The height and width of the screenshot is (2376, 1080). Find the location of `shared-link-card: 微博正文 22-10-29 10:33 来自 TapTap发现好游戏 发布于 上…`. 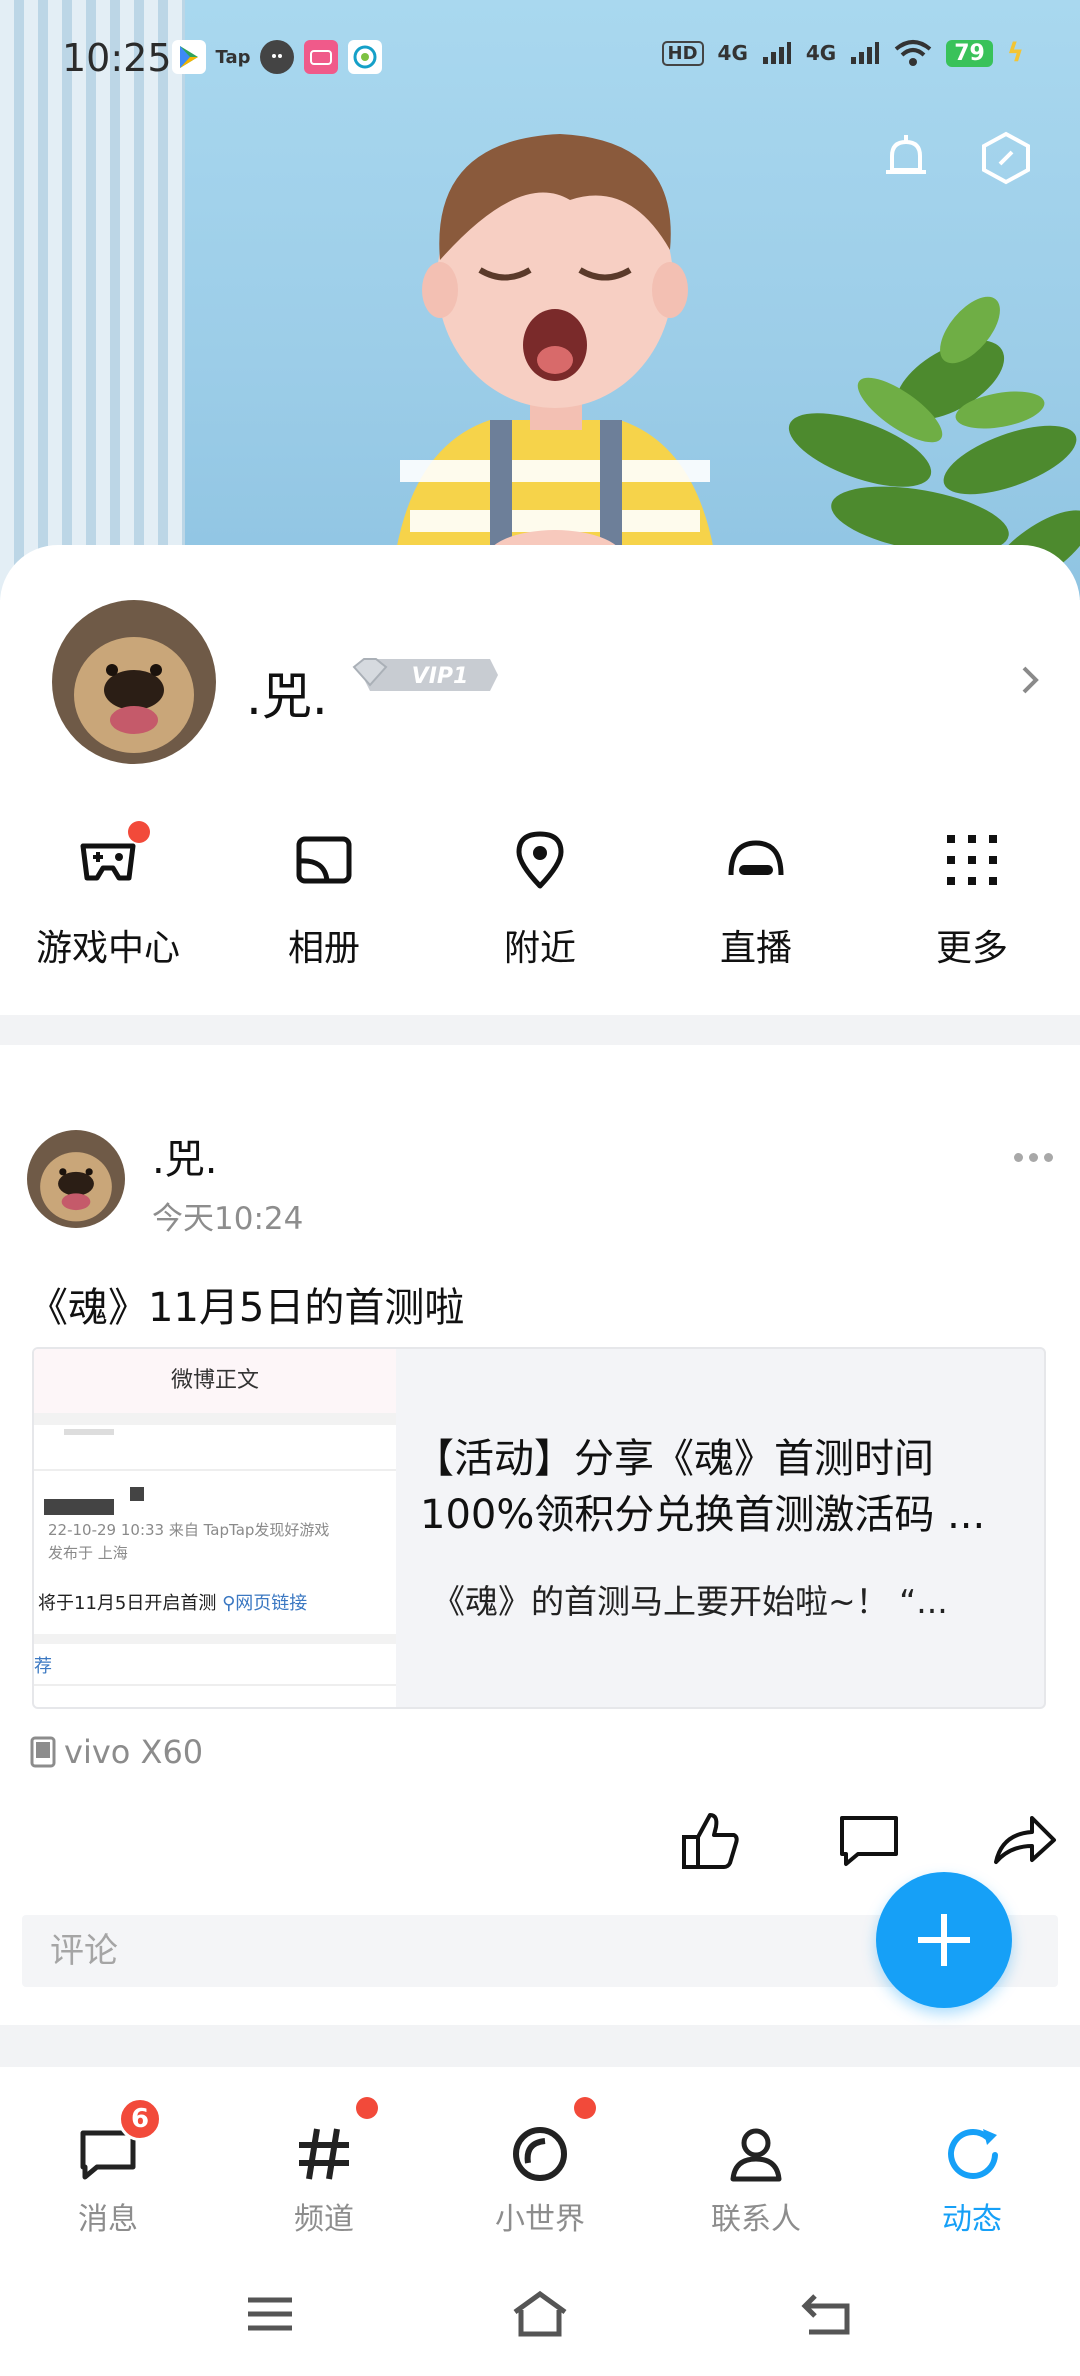

shared-link-card: 微博正文 22-10-29 10:33 来自 TapTap发现好游戏 发布于 上… is located at coordinates (539, 1528).